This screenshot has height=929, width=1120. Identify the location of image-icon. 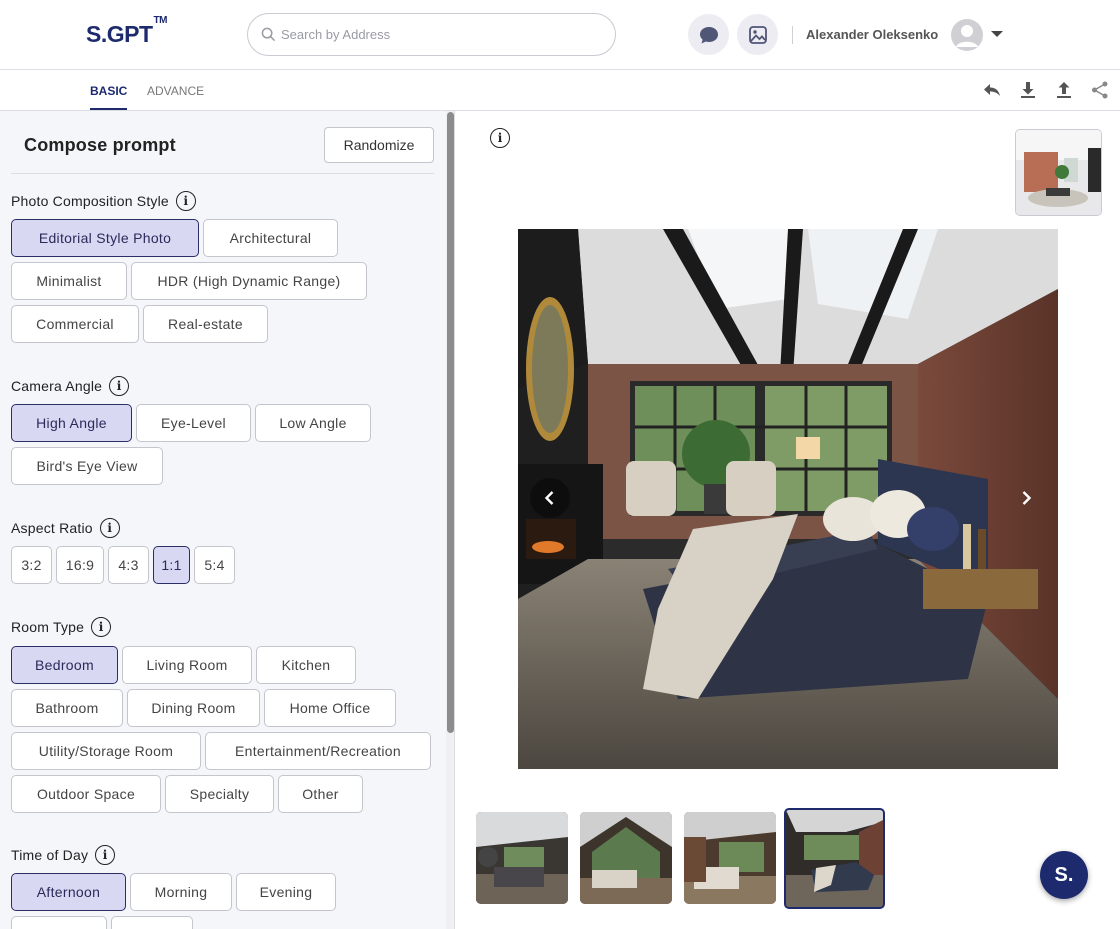
(757, 34).